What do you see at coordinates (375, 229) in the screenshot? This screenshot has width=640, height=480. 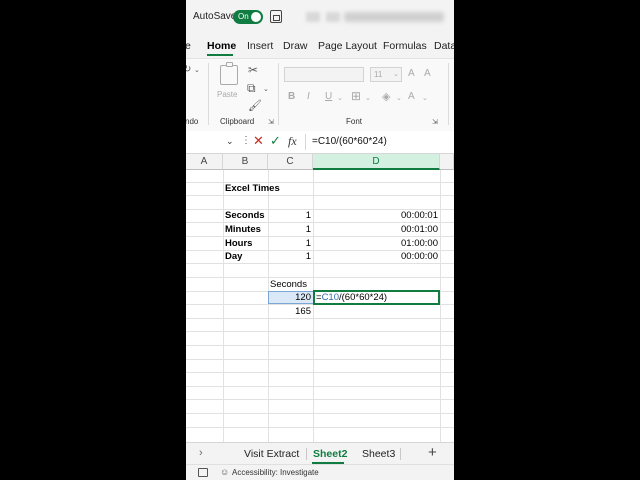 I see `cell-time: 00:01:00` at bounding box center [375, 229].